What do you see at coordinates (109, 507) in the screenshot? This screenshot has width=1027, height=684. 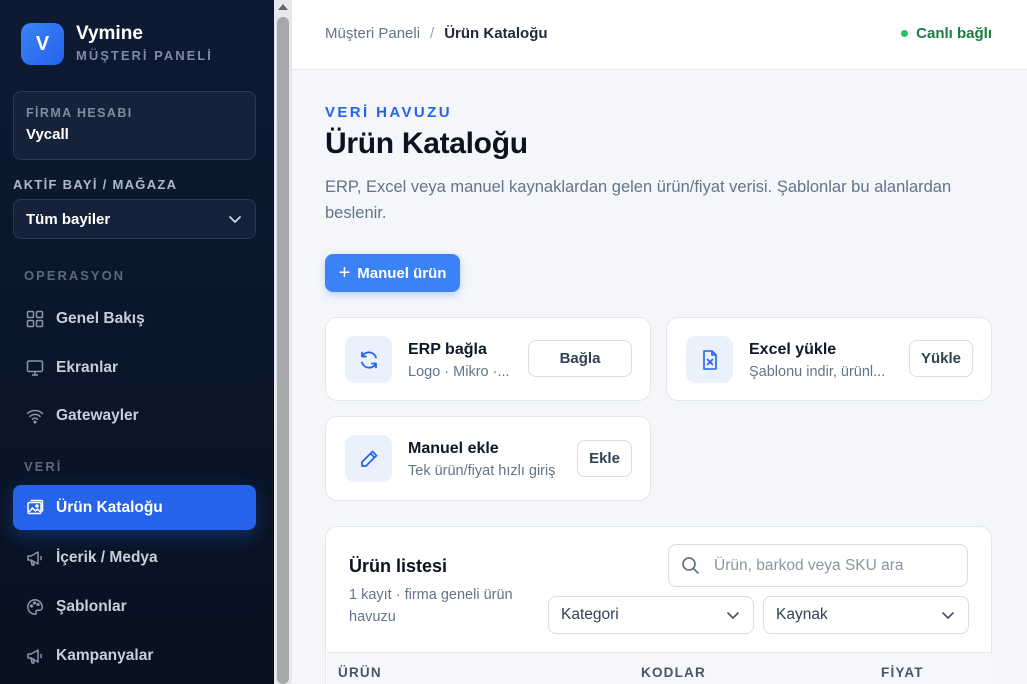 I see `sidebar-item-label: Ürün Kataloğu` at bounding box center [109, 507].